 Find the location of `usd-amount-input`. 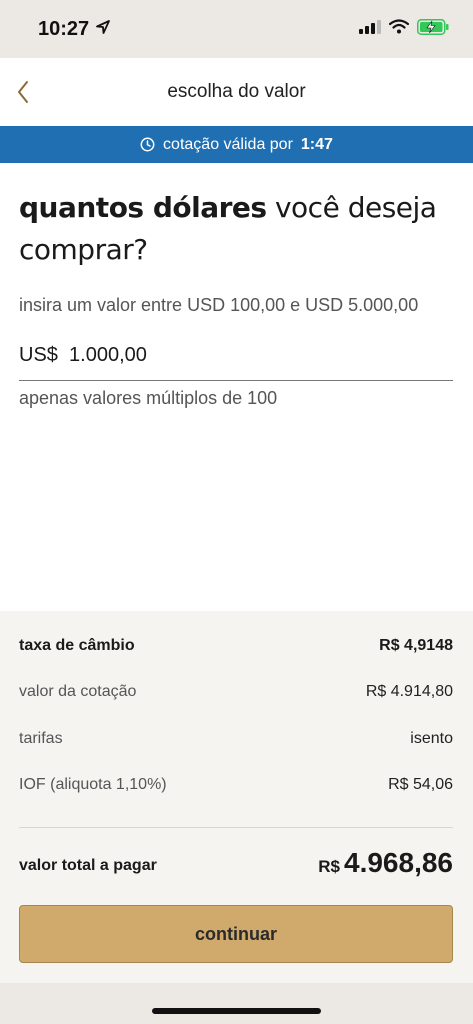

usd-amount-input is located at coordinates (236, 358).